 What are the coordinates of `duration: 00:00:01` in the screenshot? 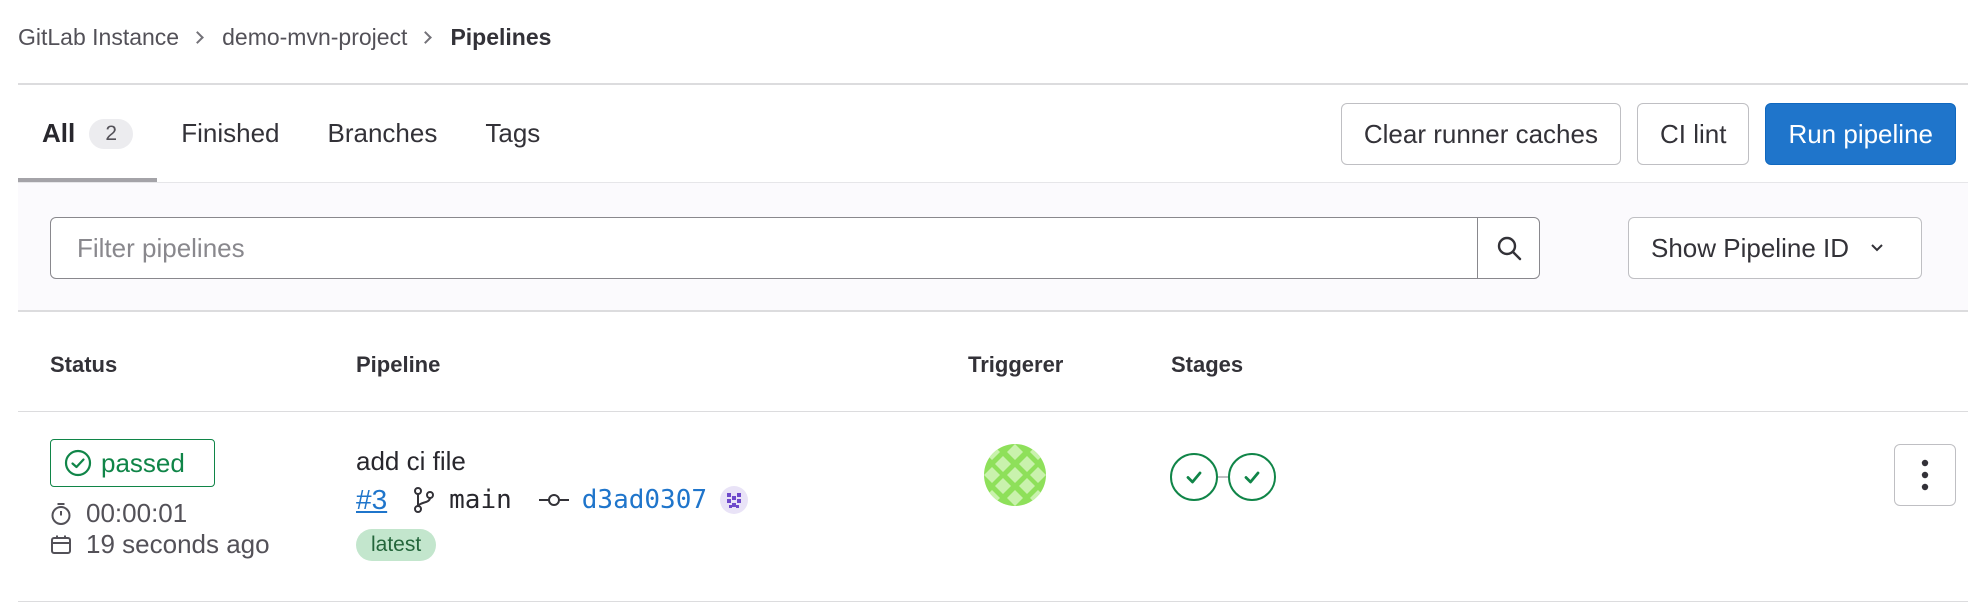 It's located at (118, 513).